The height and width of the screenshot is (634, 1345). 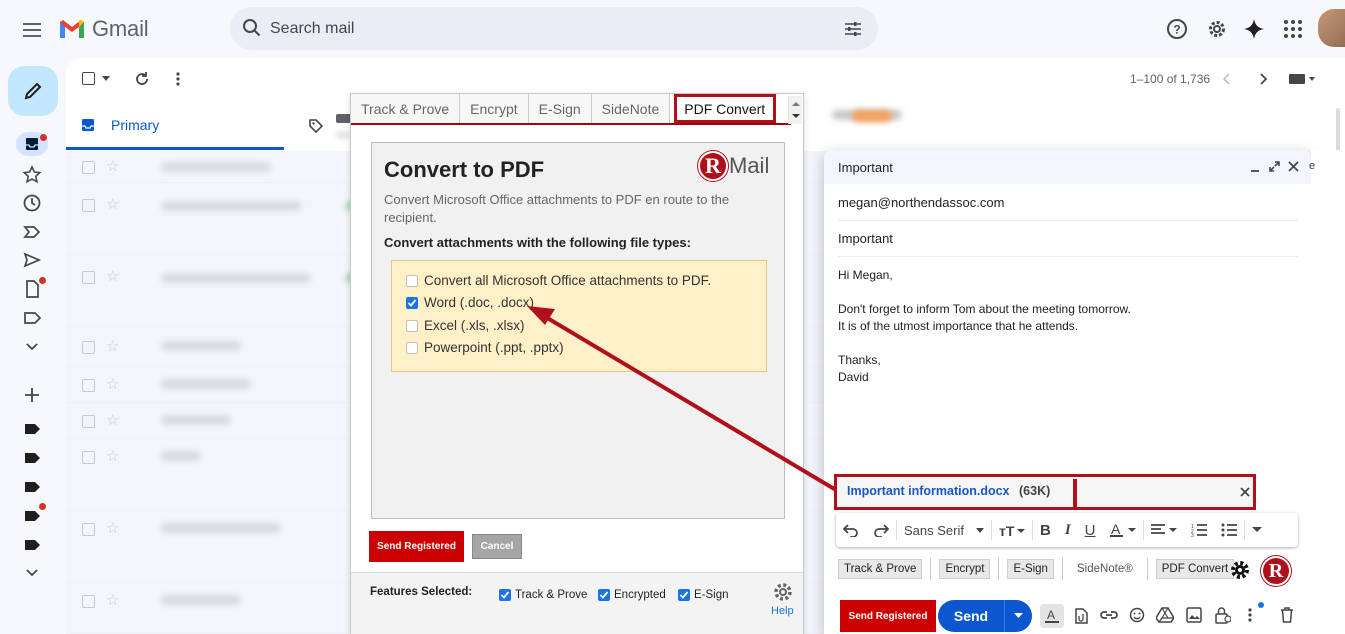 What do you see at coordinates (1045, 530) in the screenshot?
I see `bold-icon: B` at bounding box center [1045, 530].